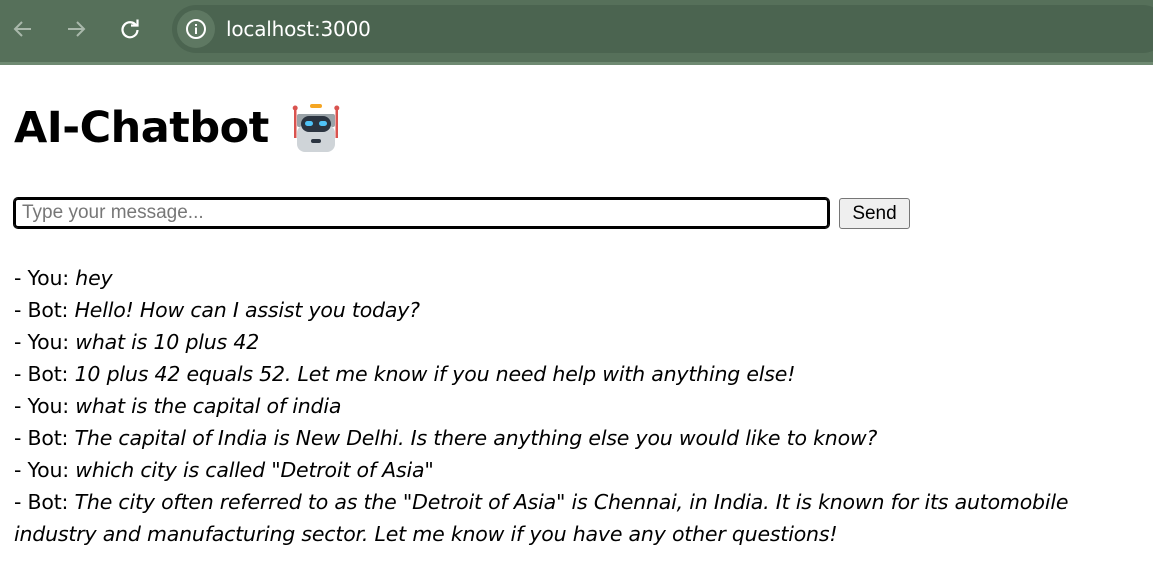  I want to click on reload-icon, so click(130, 29).